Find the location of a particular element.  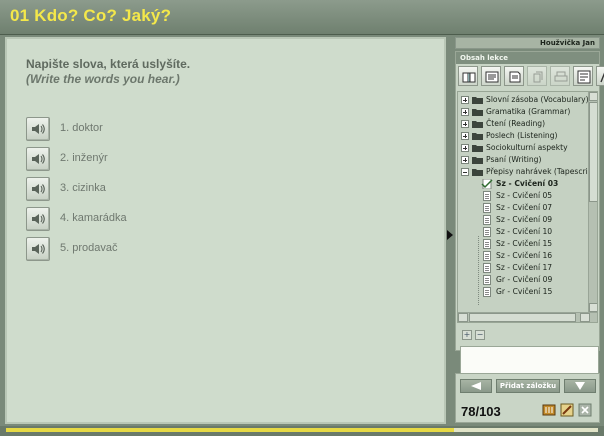

scroll-right-button is located at coordinates (585, 317).